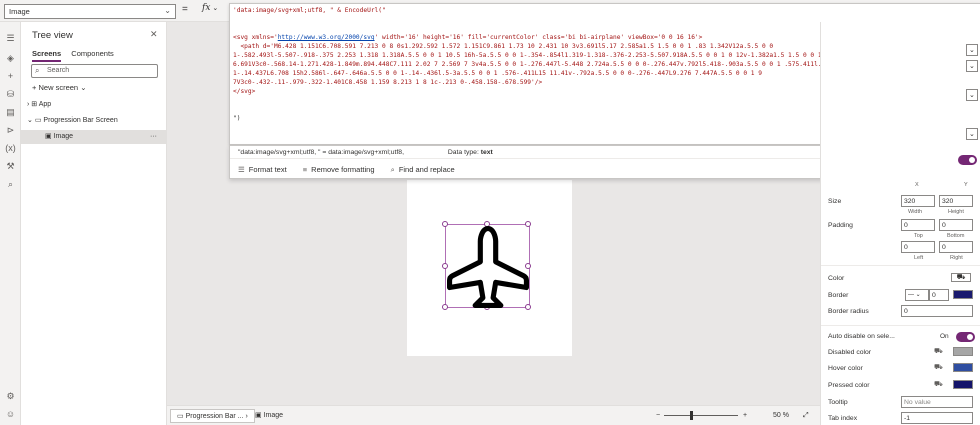 The image size is (980, 425). What do you see at coordinates (488, 267) in the screenshot?
I see `airplane-icon` at bounding box center [488, 267].